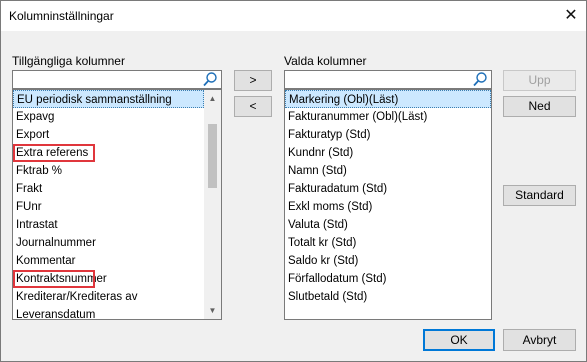 The width and height of the screenshot is (587, 362). Describe the element at coordinates (388, 207) in the screenshot. I see `list-item: Exkl moms (Std)` at that location.